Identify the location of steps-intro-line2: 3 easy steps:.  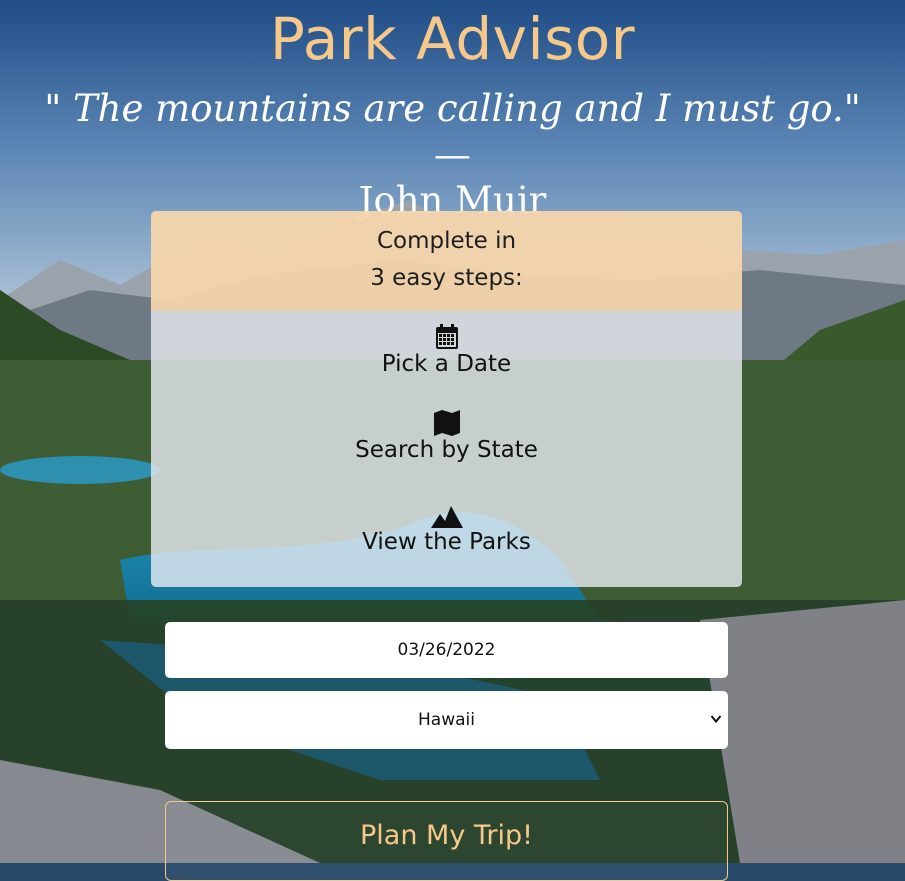
(446, 278).